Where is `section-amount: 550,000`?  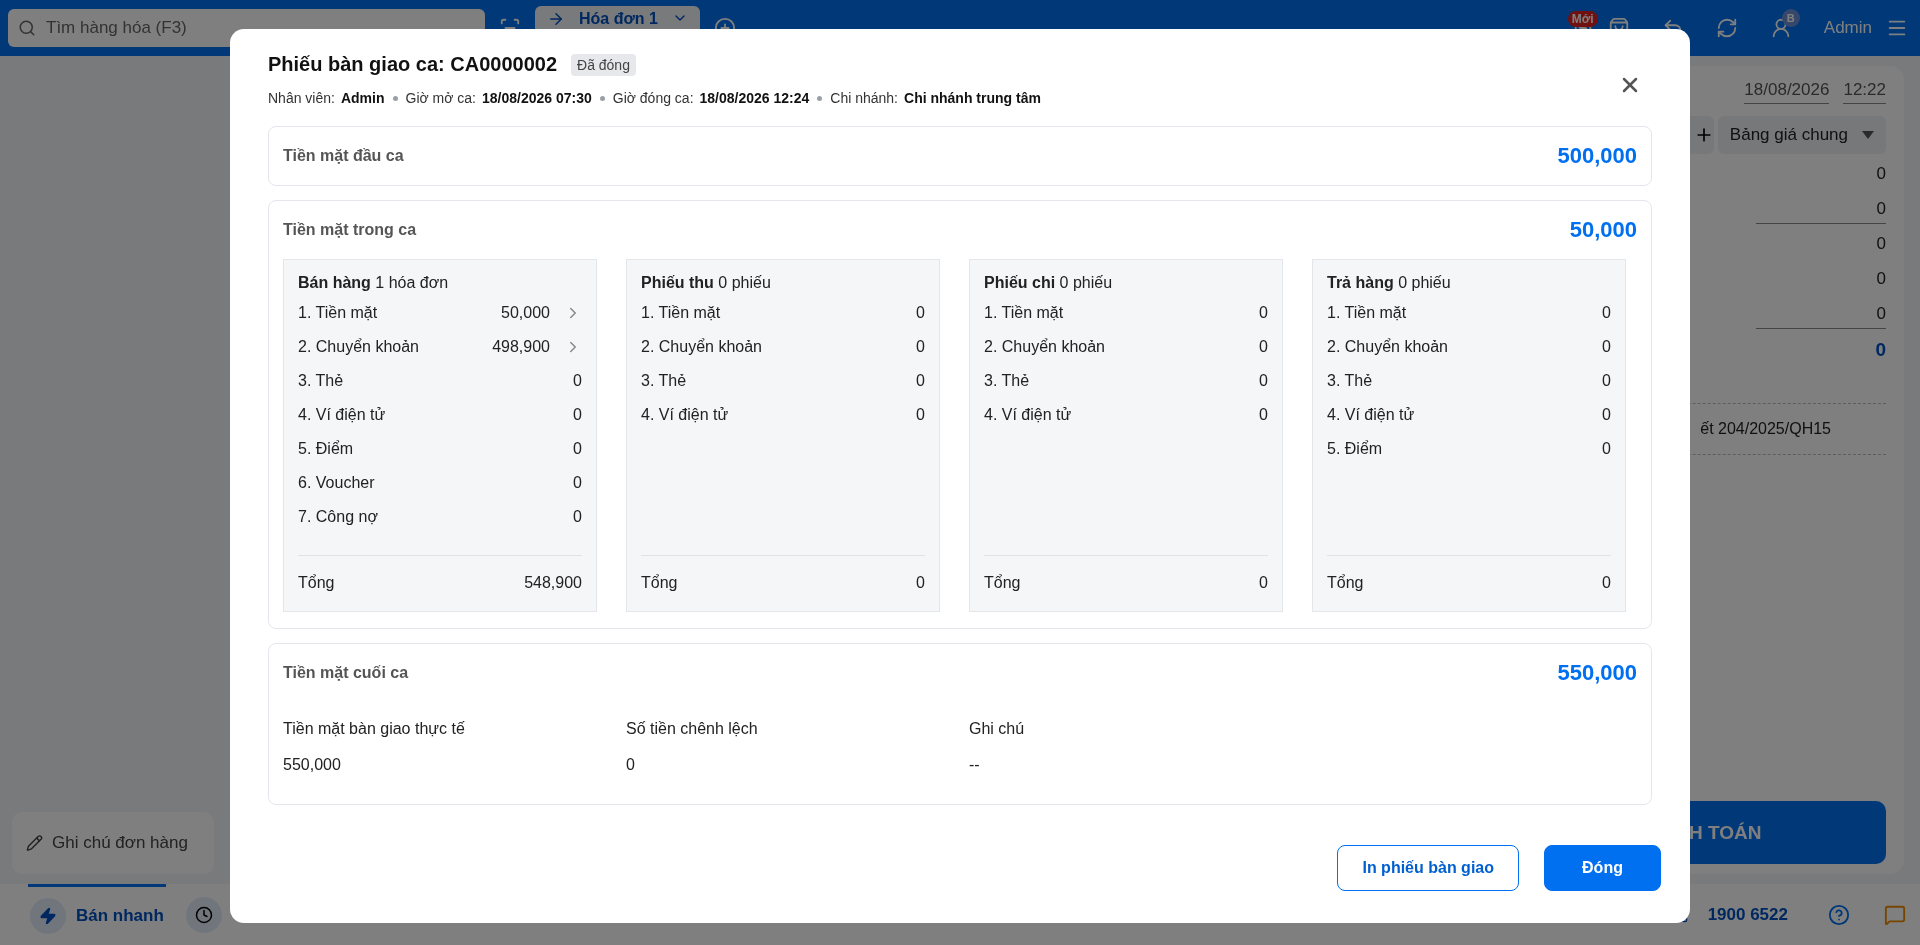 section-amount: 550,000 is located at coordinates (1597, 673).